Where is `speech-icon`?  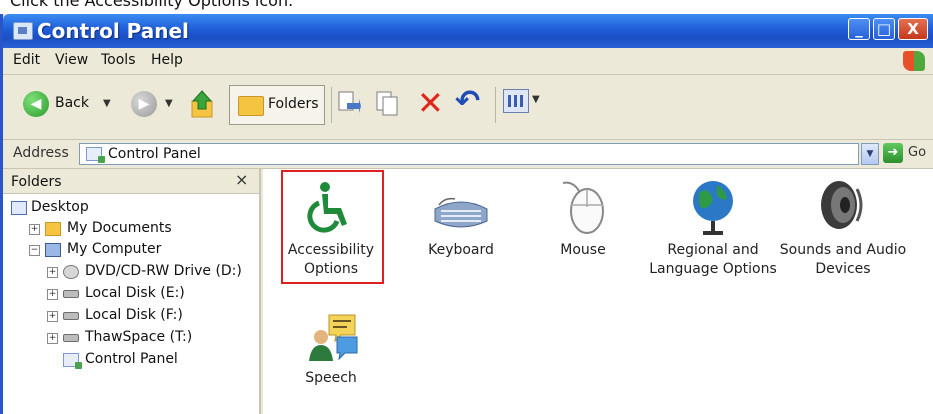 speech-icon is located at coordinates (333, 337).